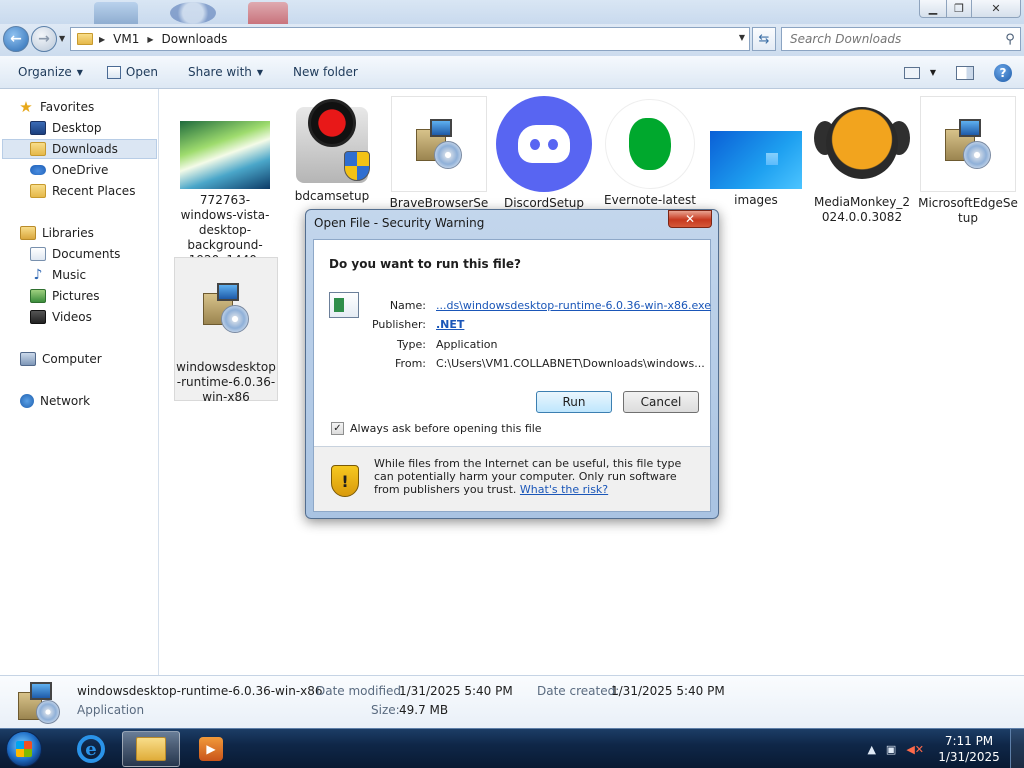  What do you see at coordinates (16, 39) in the screenshot?
I see `back-button: ←` at bounding box center [16, 39].